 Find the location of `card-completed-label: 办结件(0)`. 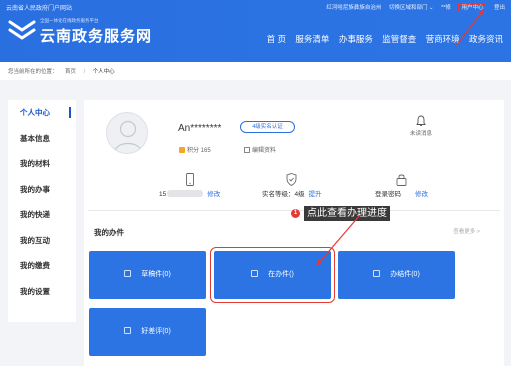

card-completed-label: 办结件(0) is located at coordinates (405, 274).